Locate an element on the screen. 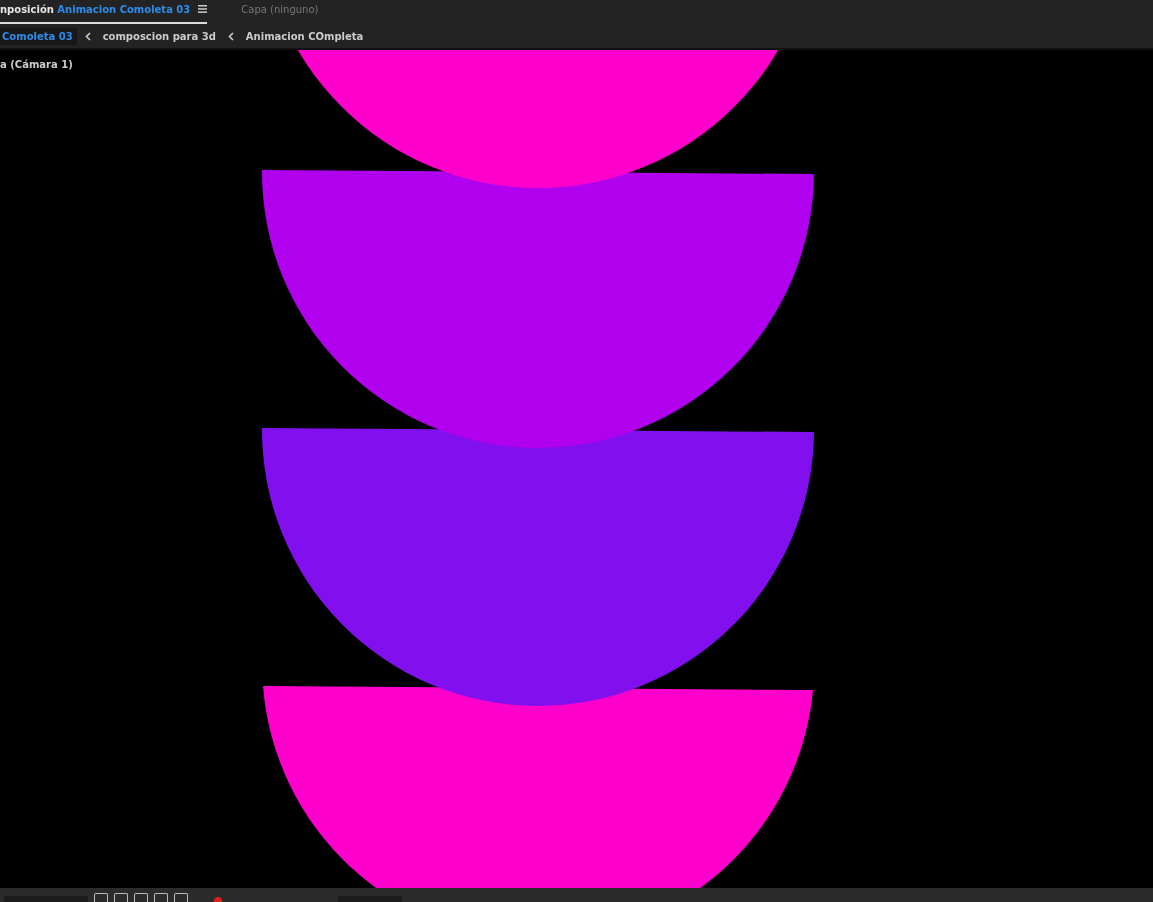  breadcrumb-item: Animacion COmpleta is located at coordinates (304, 36).